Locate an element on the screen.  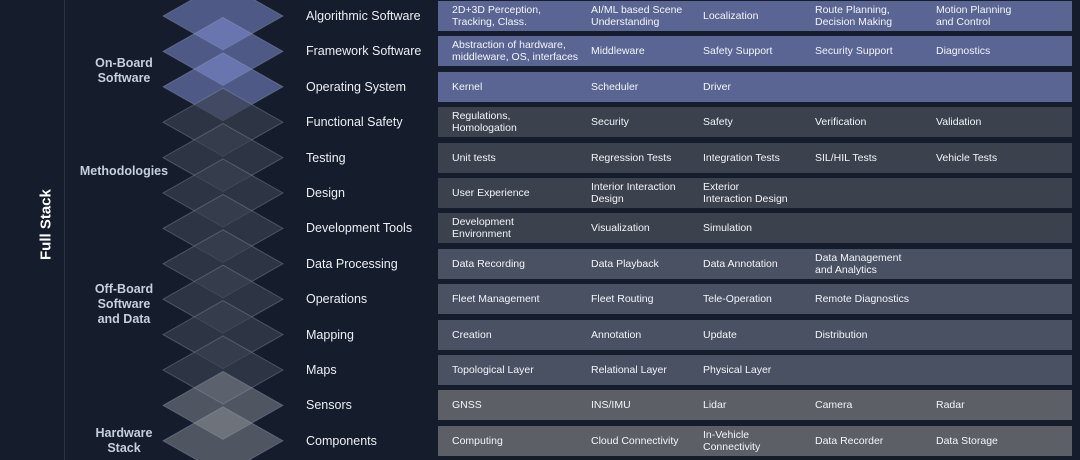
row-cell: Security Support is located at coordinates (854, 51).